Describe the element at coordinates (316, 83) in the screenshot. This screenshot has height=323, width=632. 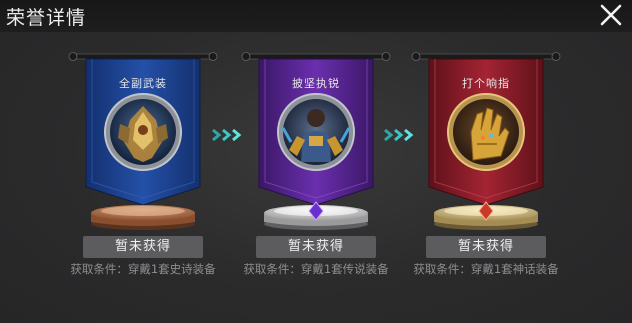
I see `honor-title: 披坚执锐` at that location.